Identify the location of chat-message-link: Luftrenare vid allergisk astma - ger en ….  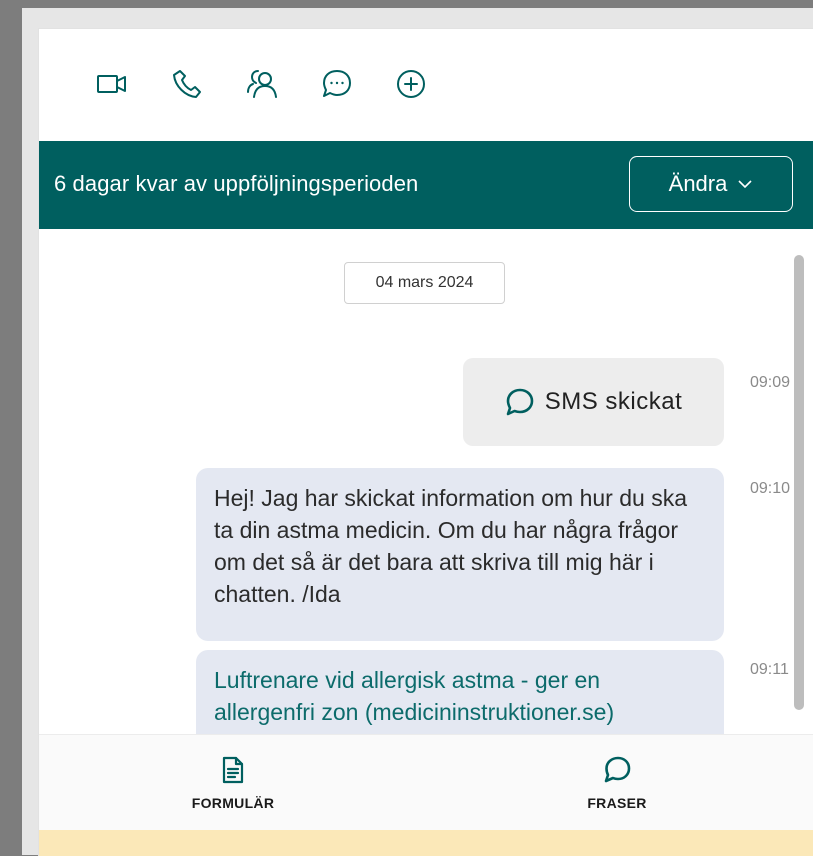
(460, 692).